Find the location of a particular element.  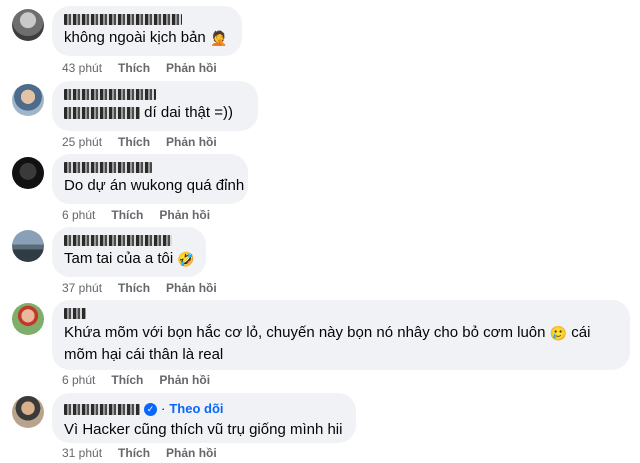

comment-actions: 25 phút Thích Phản hồi is located at coordinates (139, 142).